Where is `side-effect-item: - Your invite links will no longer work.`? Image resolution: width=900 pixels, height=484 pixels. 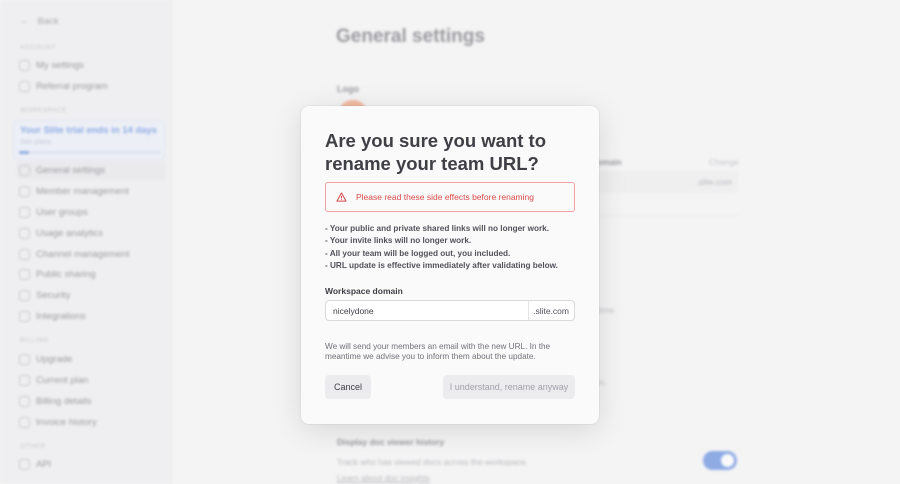 side-effect-item: - Your invite links will no longer work. is located at coordinates (398, 241).